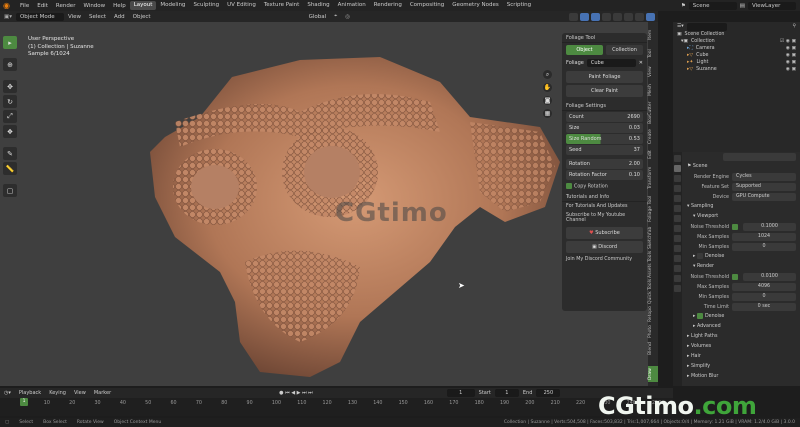 This screenshot has height=427, width=800. What do you see at coordinates (335, 16) in the screenshot?
I see `snap-icon: ⌖` at bounding box center [335, 16].